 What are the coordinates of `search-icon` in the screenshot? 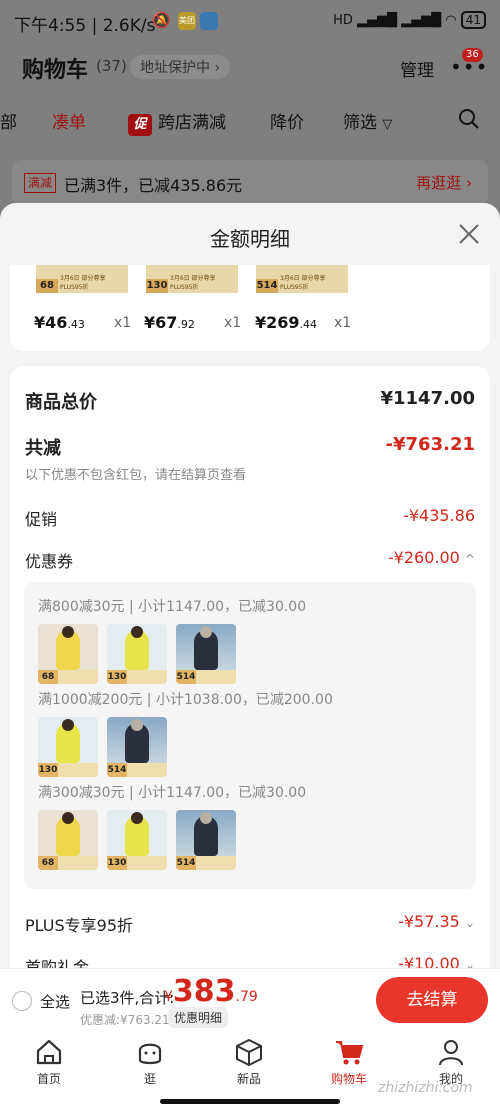 It's located at (469, 119).